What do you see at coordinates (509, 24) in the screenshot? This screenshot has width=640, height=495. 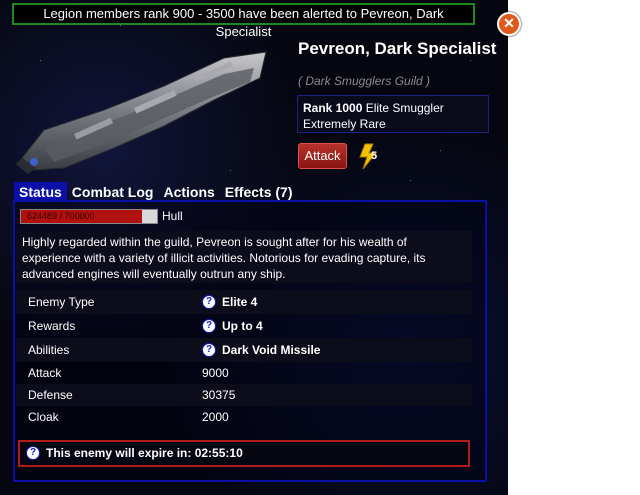 I see `close-icon: ✕` at bounding box center [509, 24].